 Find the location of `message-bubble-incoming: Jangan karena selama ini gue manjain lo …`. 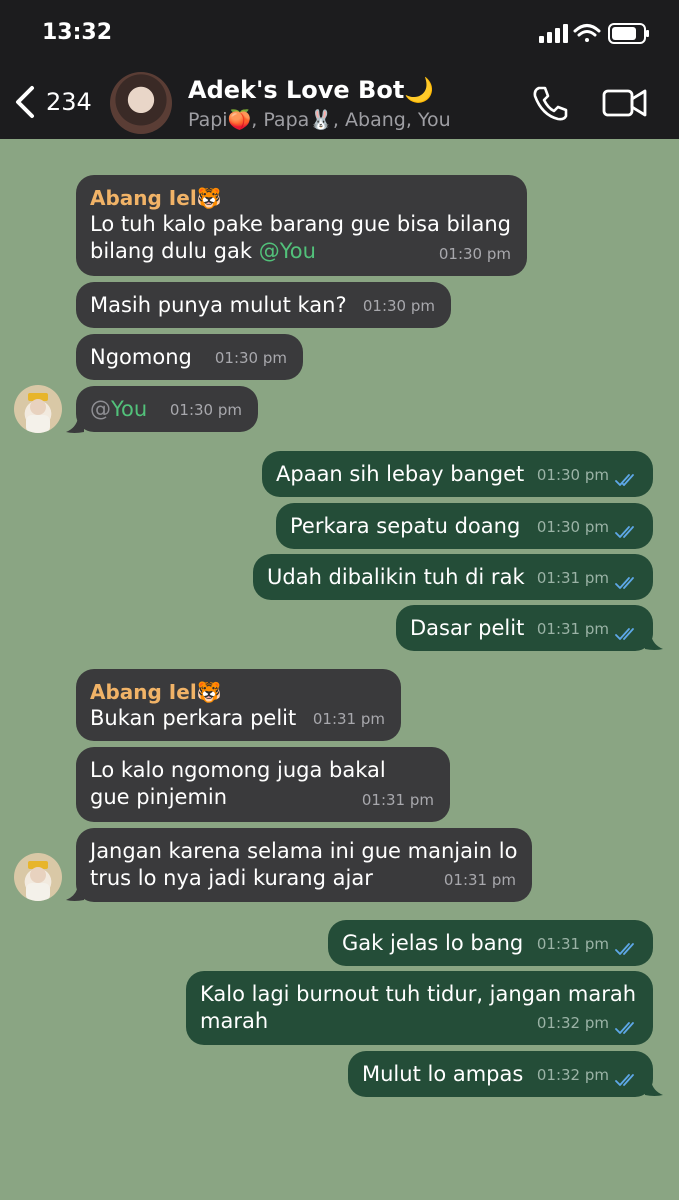

message-bubble-incoming: Jangan karena selama ini gue manjain lo … is located at coordinates (304, 865).